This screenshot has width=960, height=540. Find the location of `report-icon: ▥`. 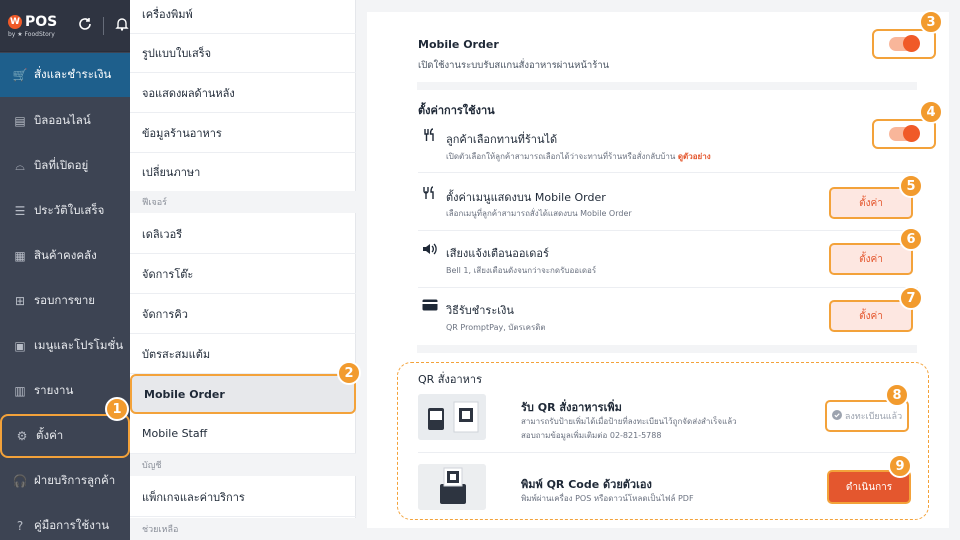

report-icon: ▥ is located at coordinates (20, 391).